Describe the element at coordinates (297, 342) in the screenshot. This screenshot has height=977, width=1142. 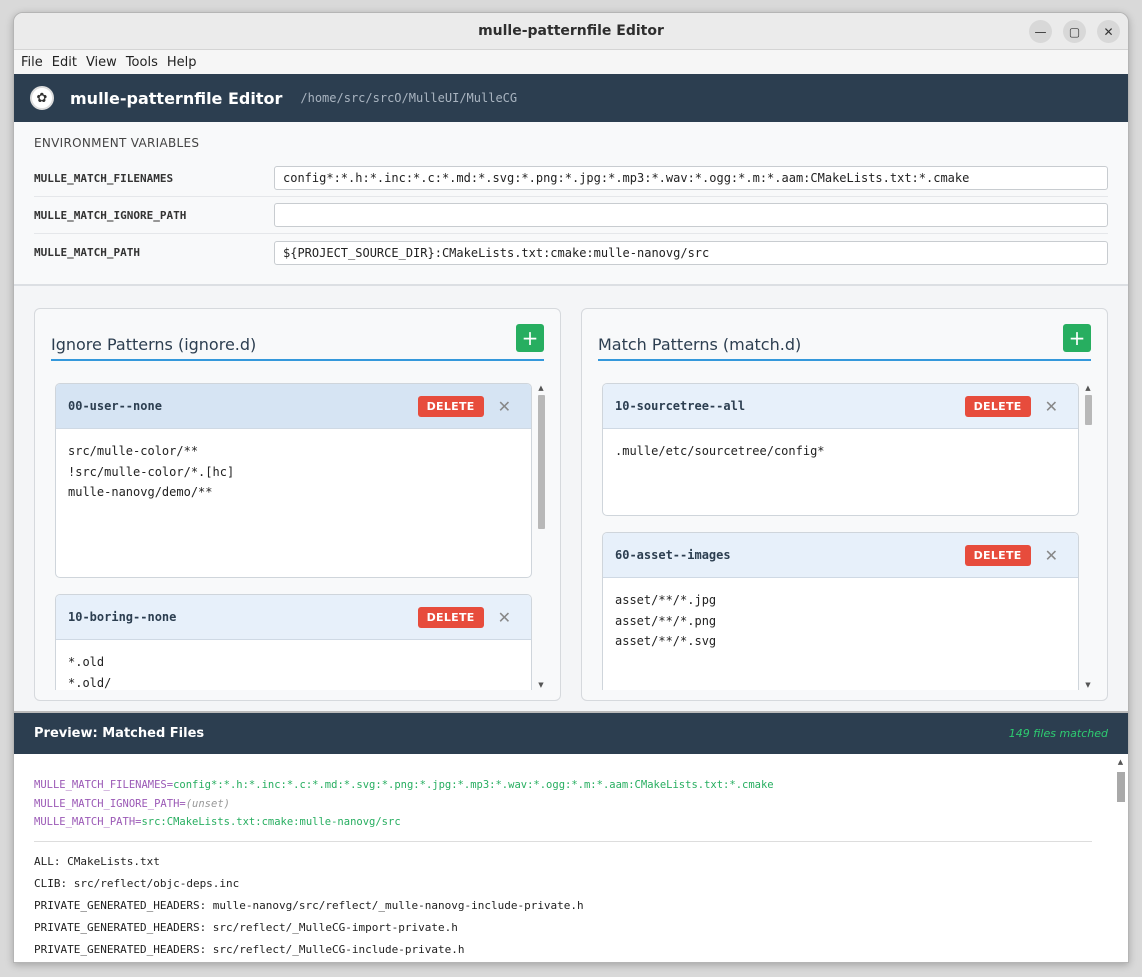
I see `panel-header: Ignore Patterns (ignore.d) +` at that location.